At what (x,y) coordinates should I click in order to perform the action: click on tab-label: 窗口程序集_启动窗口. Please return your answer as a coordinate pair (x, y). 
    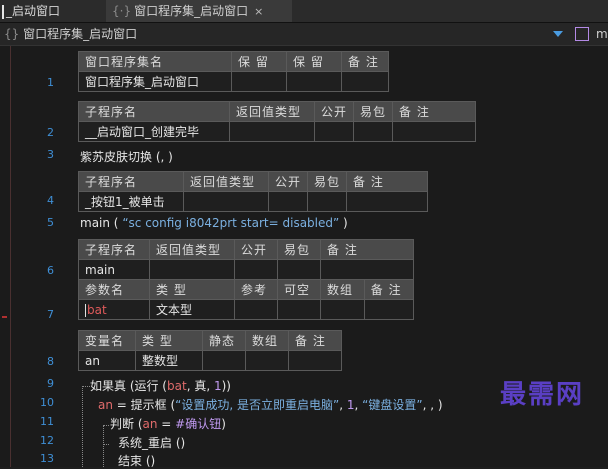
    Looking at the image, I should click on (191, 11).